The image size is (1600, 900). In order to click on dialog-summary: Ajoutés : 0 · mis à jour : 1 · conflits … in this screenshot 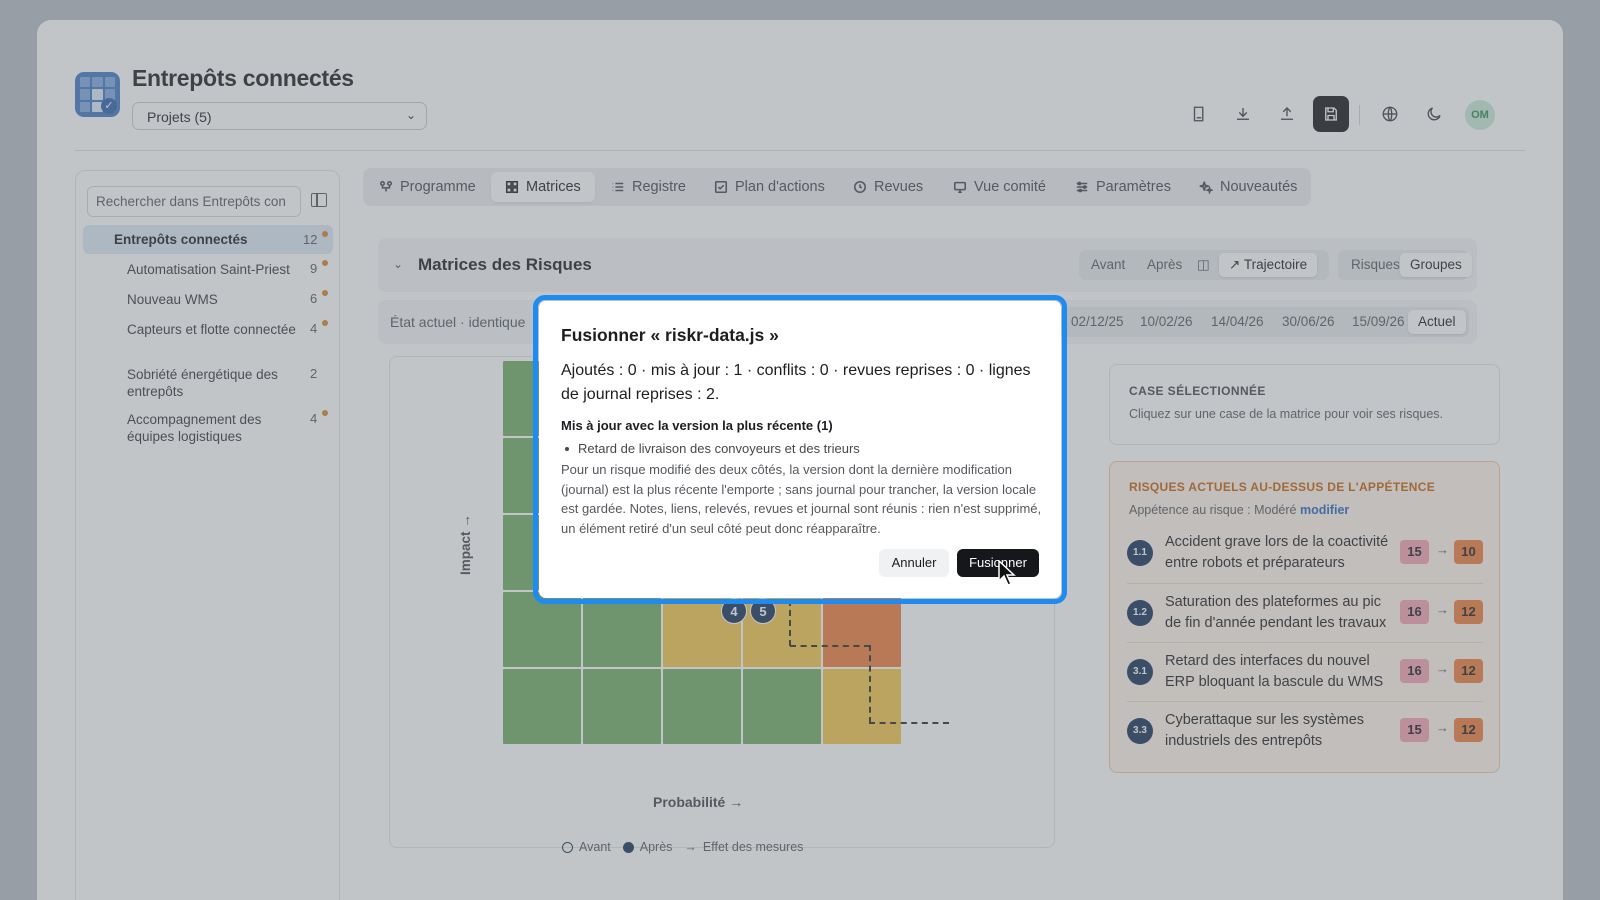, I will do `click(796, 382)`.